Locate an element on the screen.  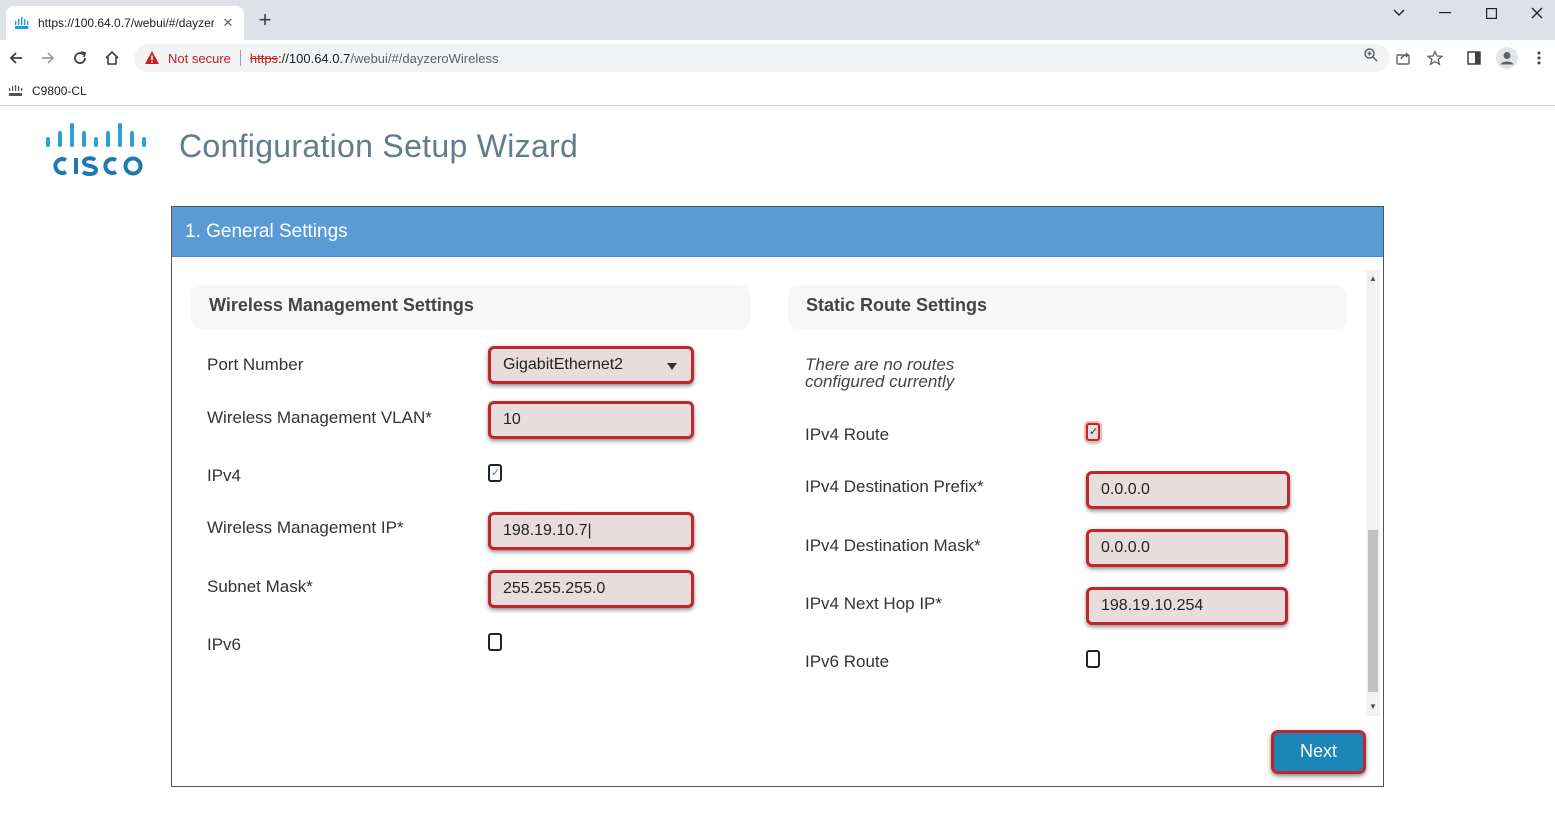
ipv6-checkbox is located at coordinates (495, 642).